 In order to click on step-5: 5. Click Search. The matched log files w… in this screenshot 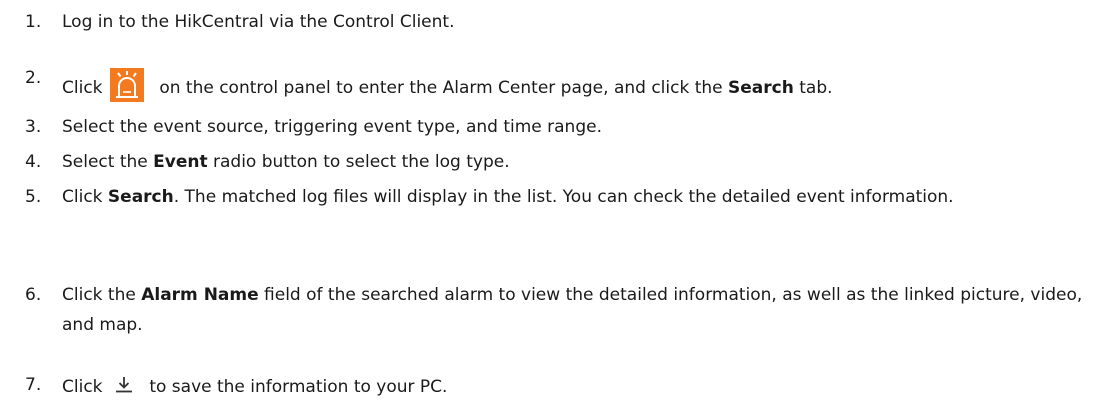, I will do `click(559, 212)`.